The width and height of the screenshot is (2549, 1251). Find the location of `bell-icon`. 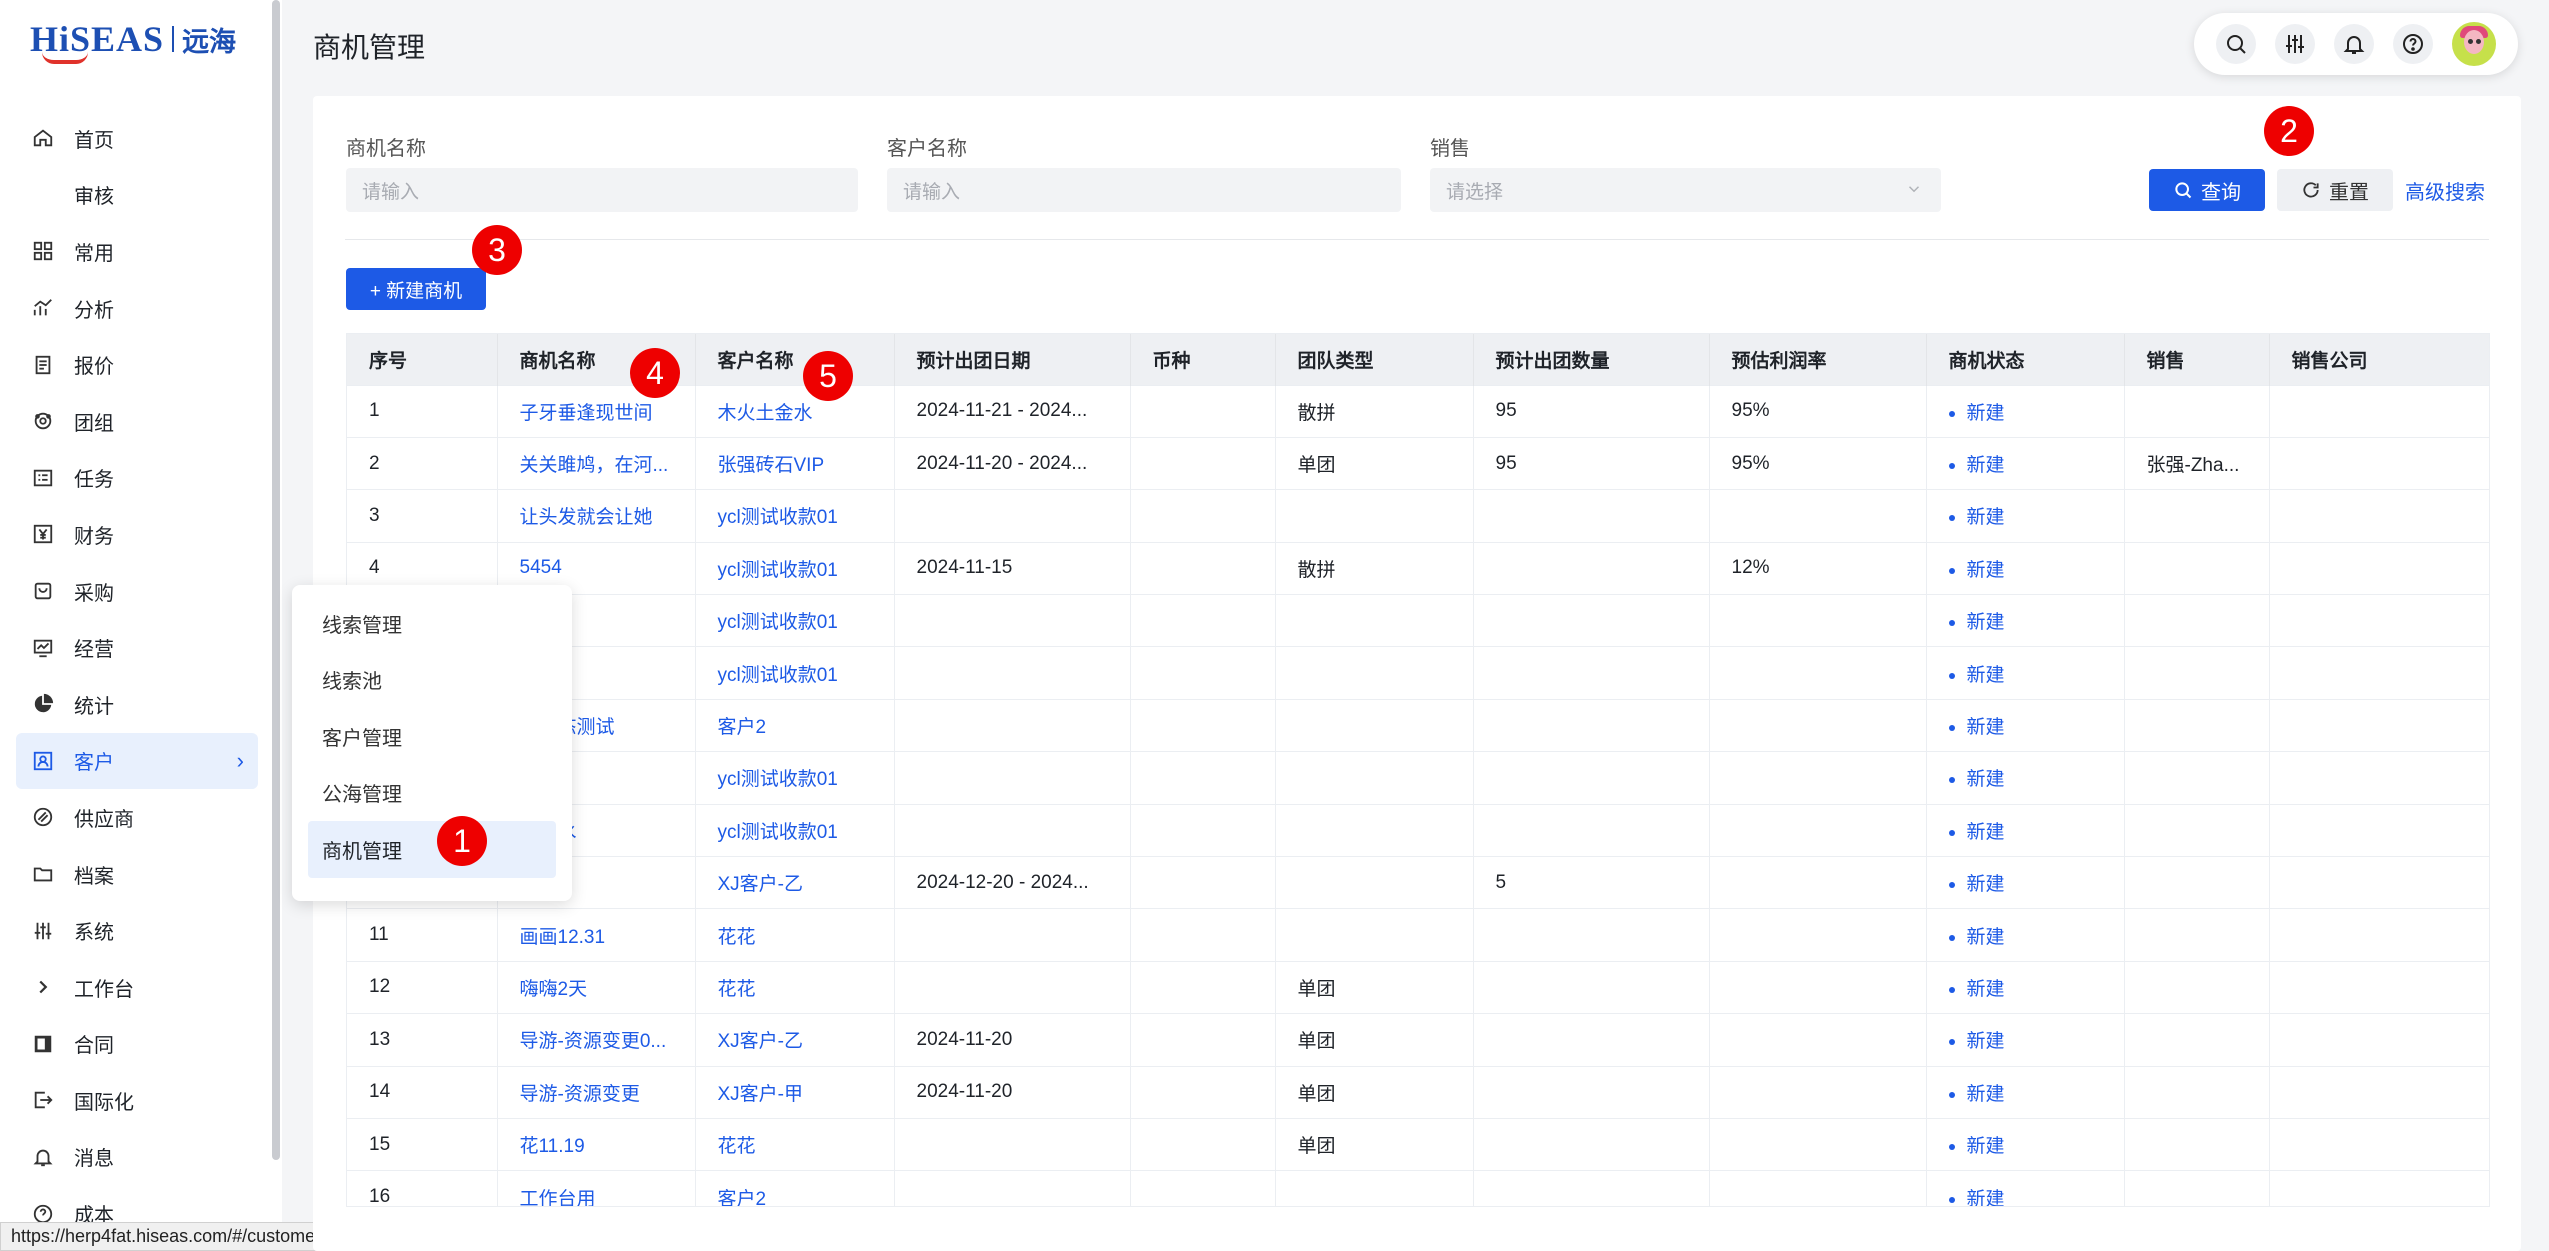

bell-icon is located at coordinates (2353, 44).